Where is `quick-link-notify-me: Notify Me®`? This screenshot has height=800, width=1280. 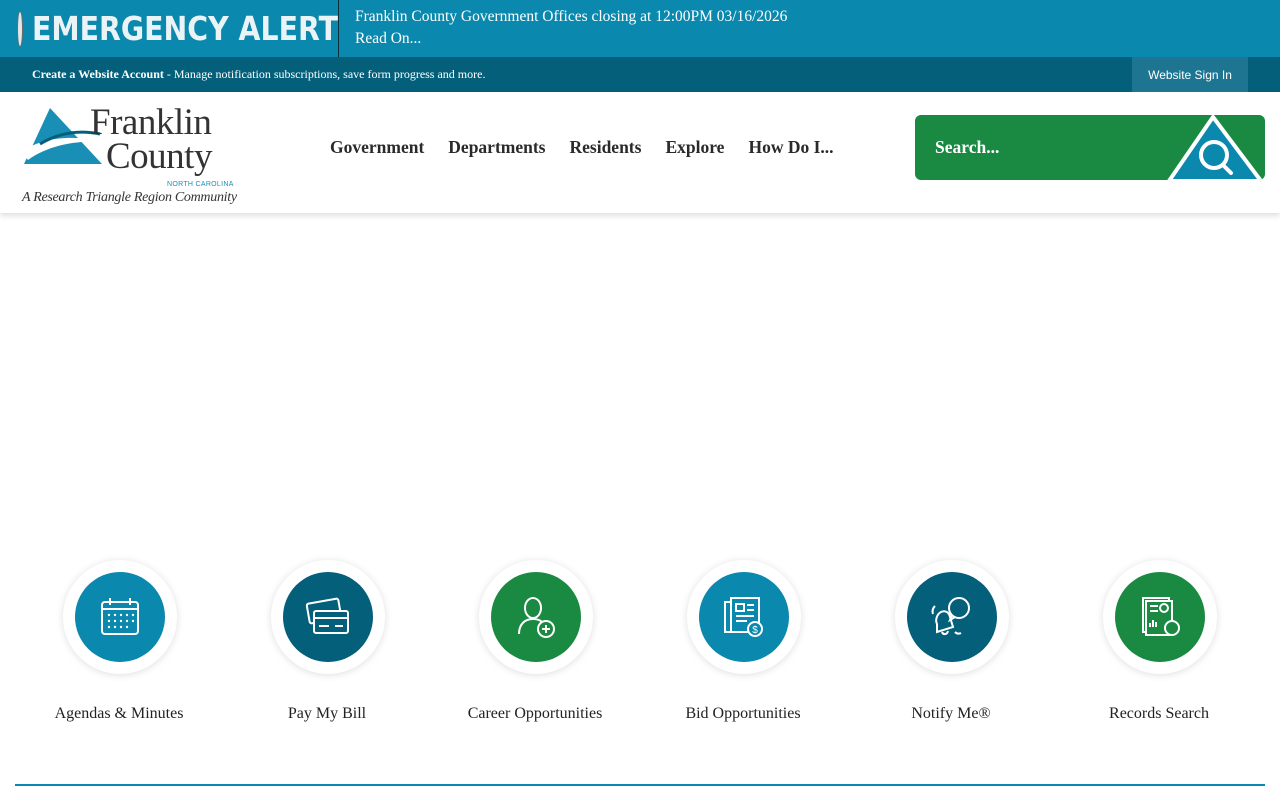 quick-link-notify-me: Notify Me® is located at coordinates (951, 650).